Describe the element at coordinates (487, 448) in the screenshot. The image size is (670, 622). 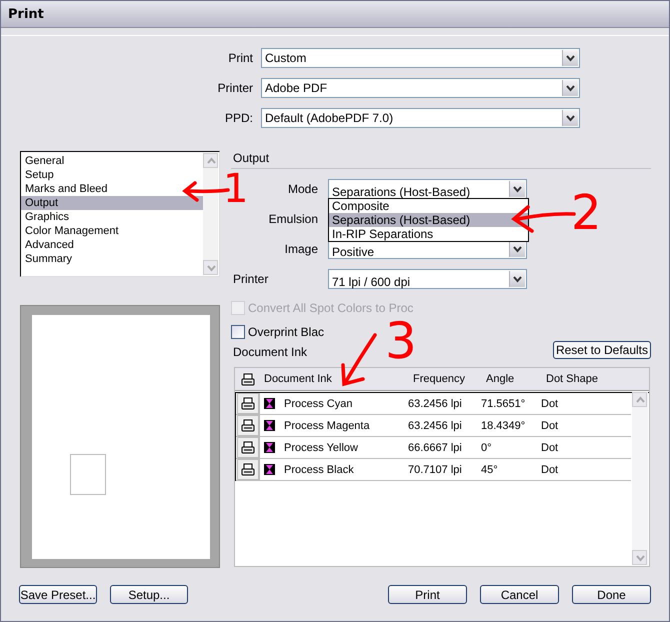
I see `table-cell-text: 0°` at that location.